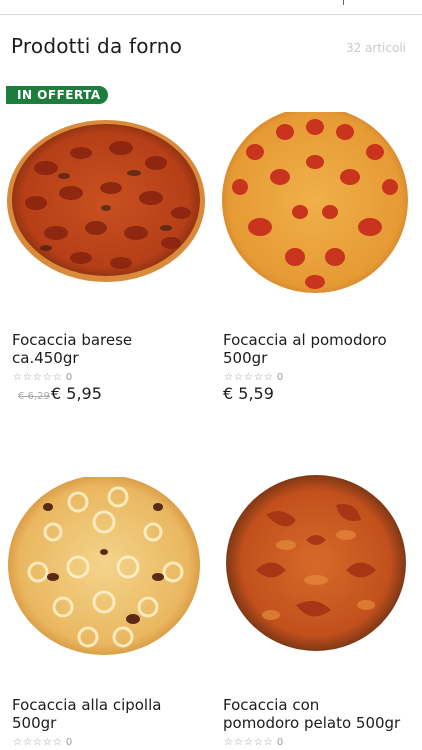  What do you see at coordinates (305, 340) in the screenshot?
I see `product-name: Focaccia al pomodoro` at bounding box center [305, 340].